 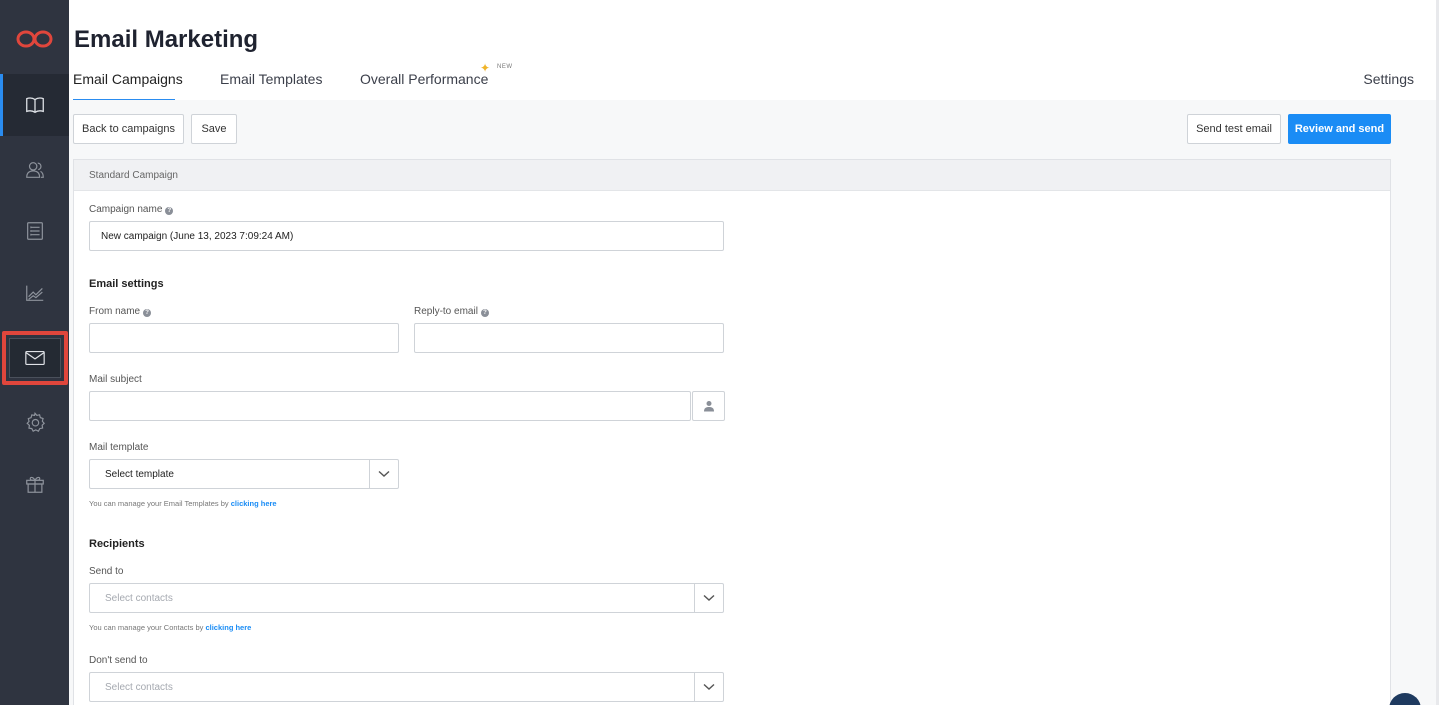 I want to click on mail-subject-label: Mail subject, so click(x=115, y=379).